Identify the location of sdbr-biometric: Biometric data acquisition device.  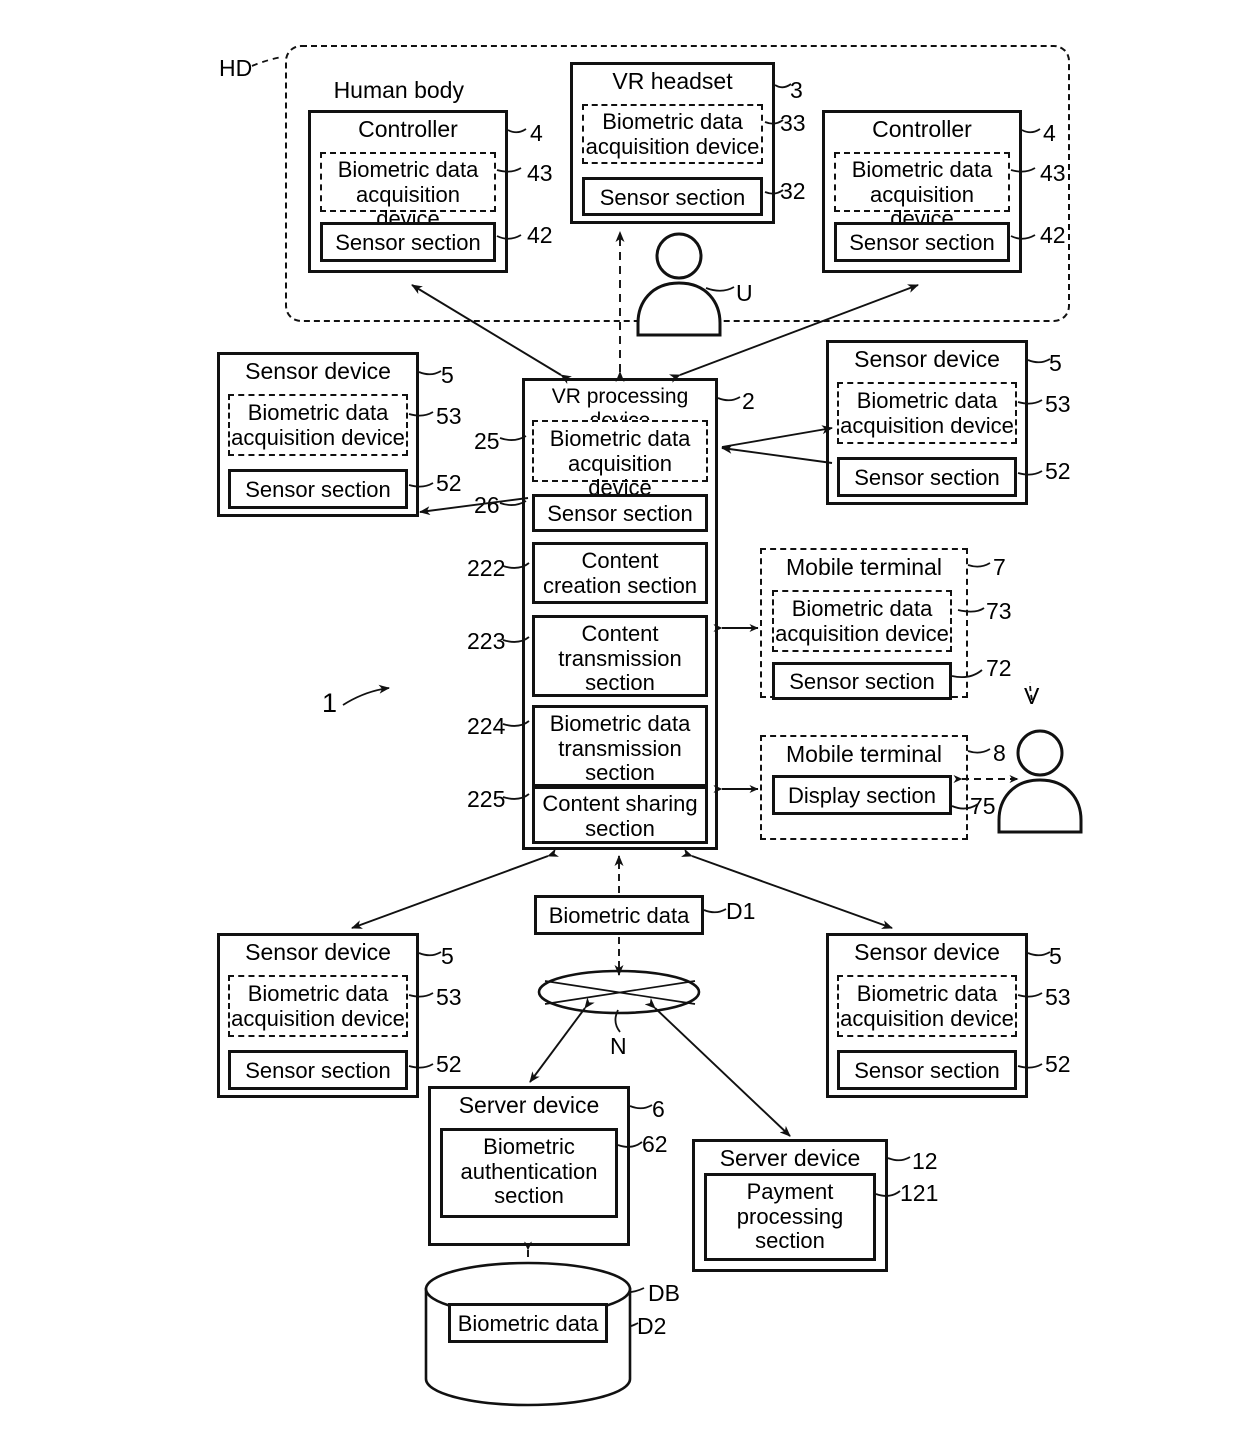
(927, 1006).